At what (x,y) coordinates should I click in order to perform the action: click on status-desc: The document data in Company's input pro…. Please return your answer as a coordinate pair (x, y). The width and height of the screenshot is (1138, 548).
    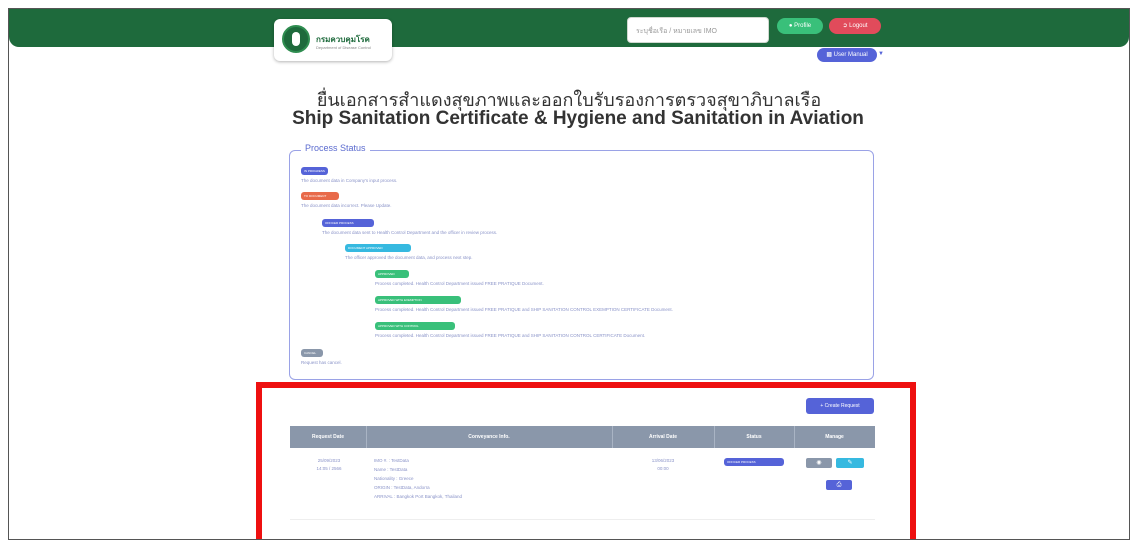
    Looking at the image, I should click on (349, 180).